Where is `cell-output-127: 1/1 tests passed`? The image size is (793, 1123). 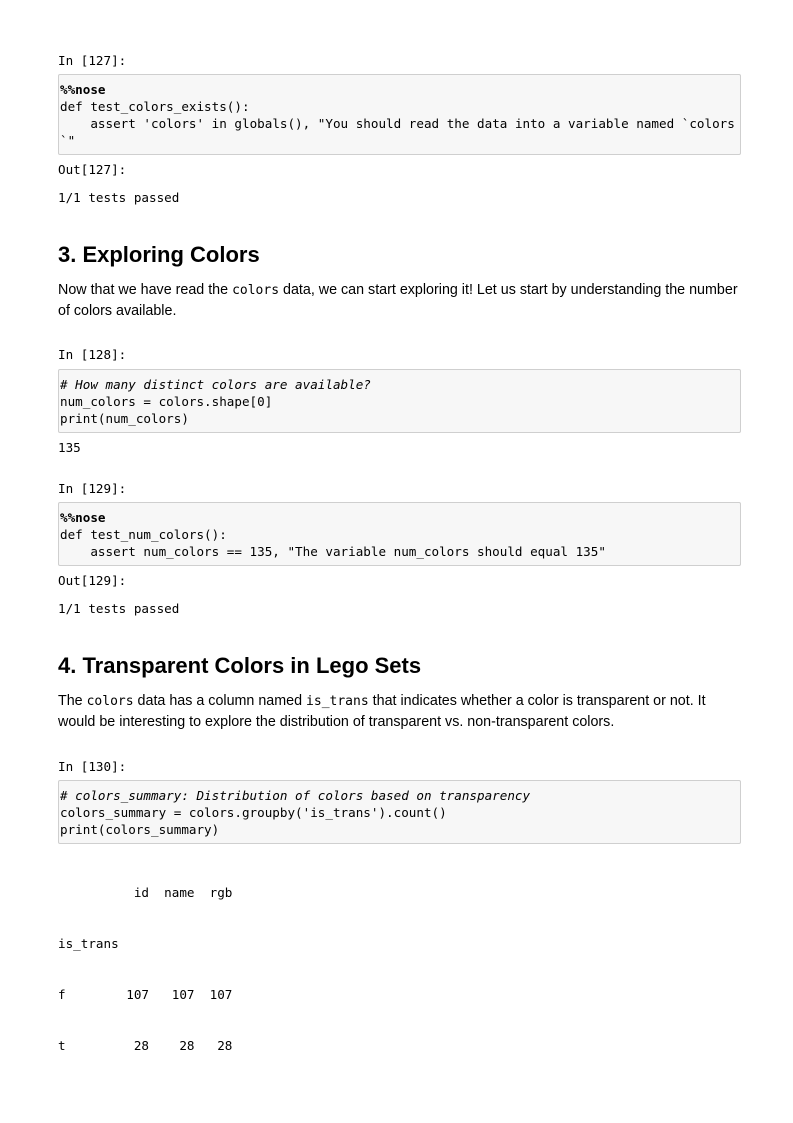
cell-output-127: 1/1 tests passed is located at coordinates (119, 197).